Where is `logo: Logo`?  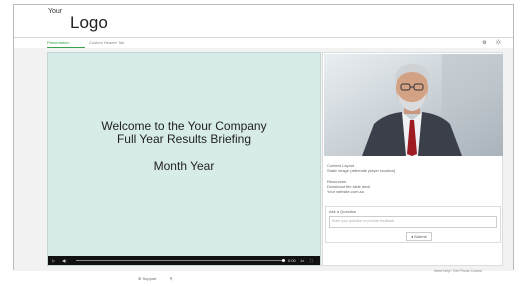
logo: Logo is located at coordinates (89, 22).